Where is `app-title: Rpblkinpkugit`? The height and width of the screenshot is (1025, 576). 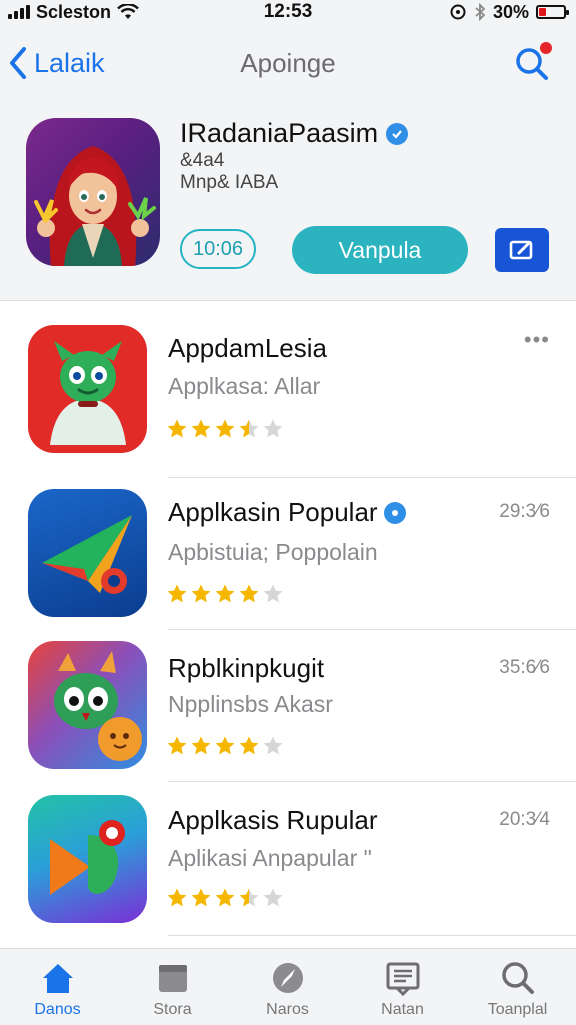 app-title: Rpblkinpkugit is located at coordinates (246, 668).